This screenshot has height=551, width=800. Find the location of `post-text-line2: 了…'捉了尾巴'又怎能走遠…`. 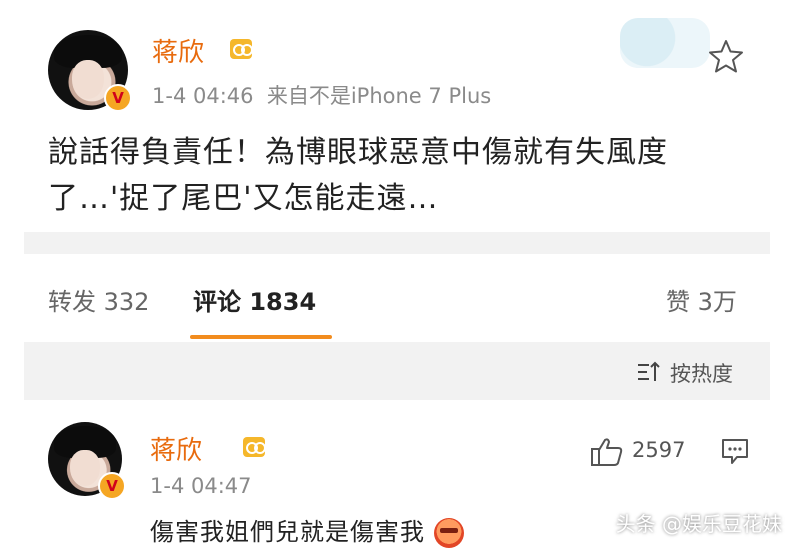

post-text-line2: 了…'捉了尾巴'又怎能走遠… is located at coordinates (243, 198).